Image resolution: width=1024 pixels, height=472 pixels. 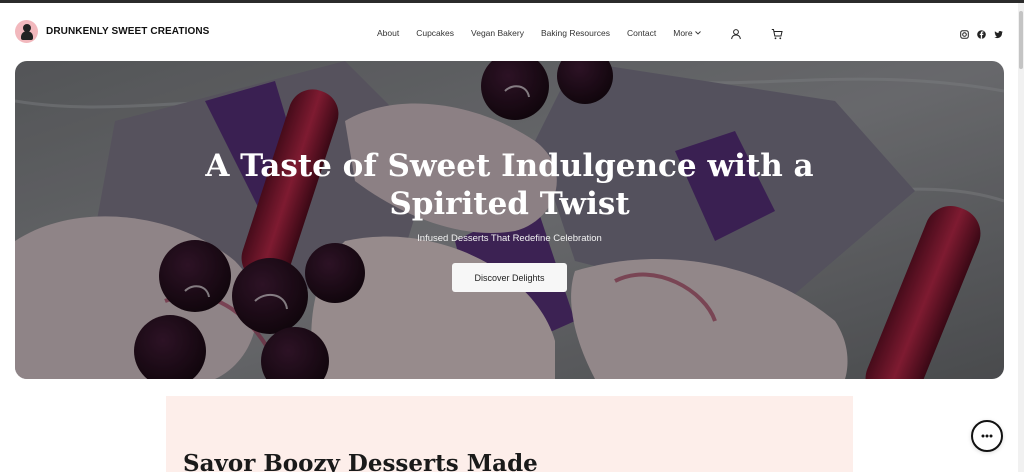 I want to click on chat-bubble-icon, so click(x=987, y=436).